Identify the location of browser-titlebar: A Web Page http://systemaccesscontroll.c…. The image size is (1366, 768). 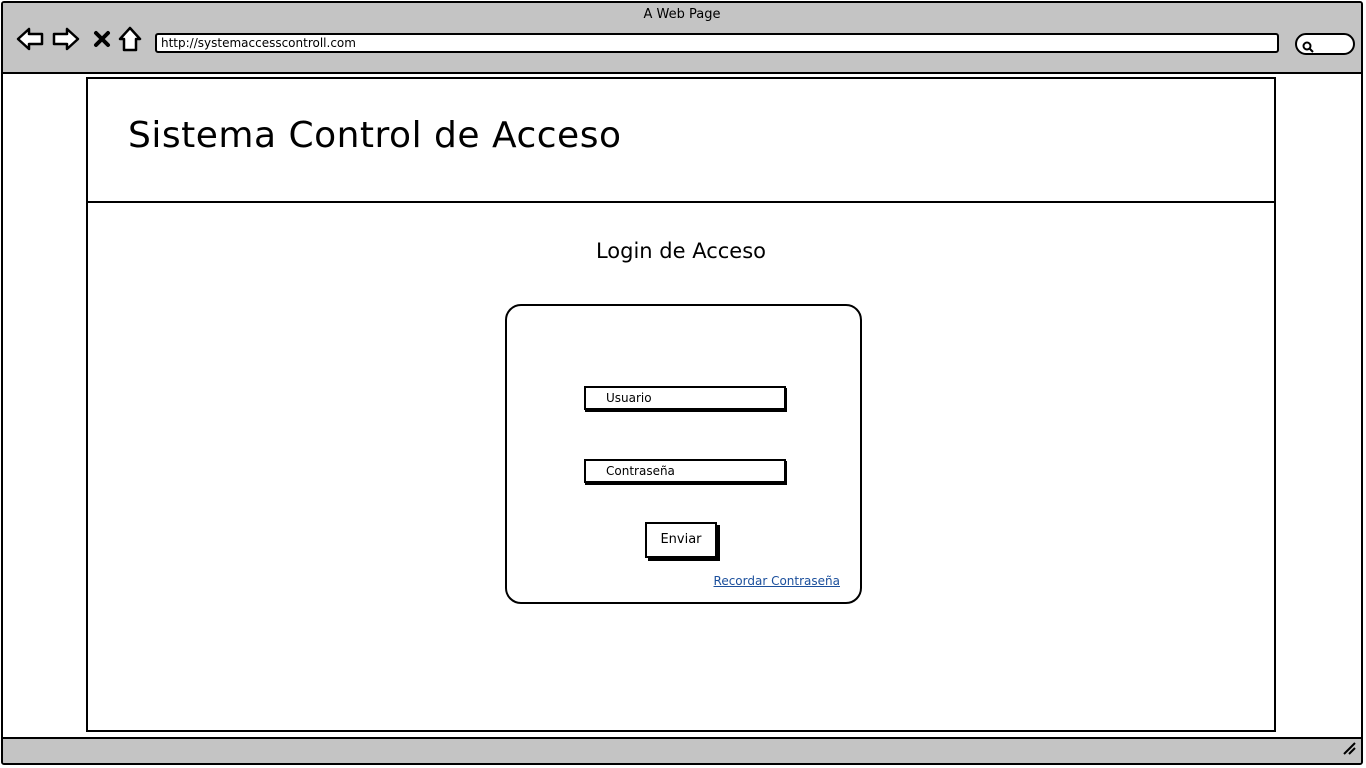
(682, 38).